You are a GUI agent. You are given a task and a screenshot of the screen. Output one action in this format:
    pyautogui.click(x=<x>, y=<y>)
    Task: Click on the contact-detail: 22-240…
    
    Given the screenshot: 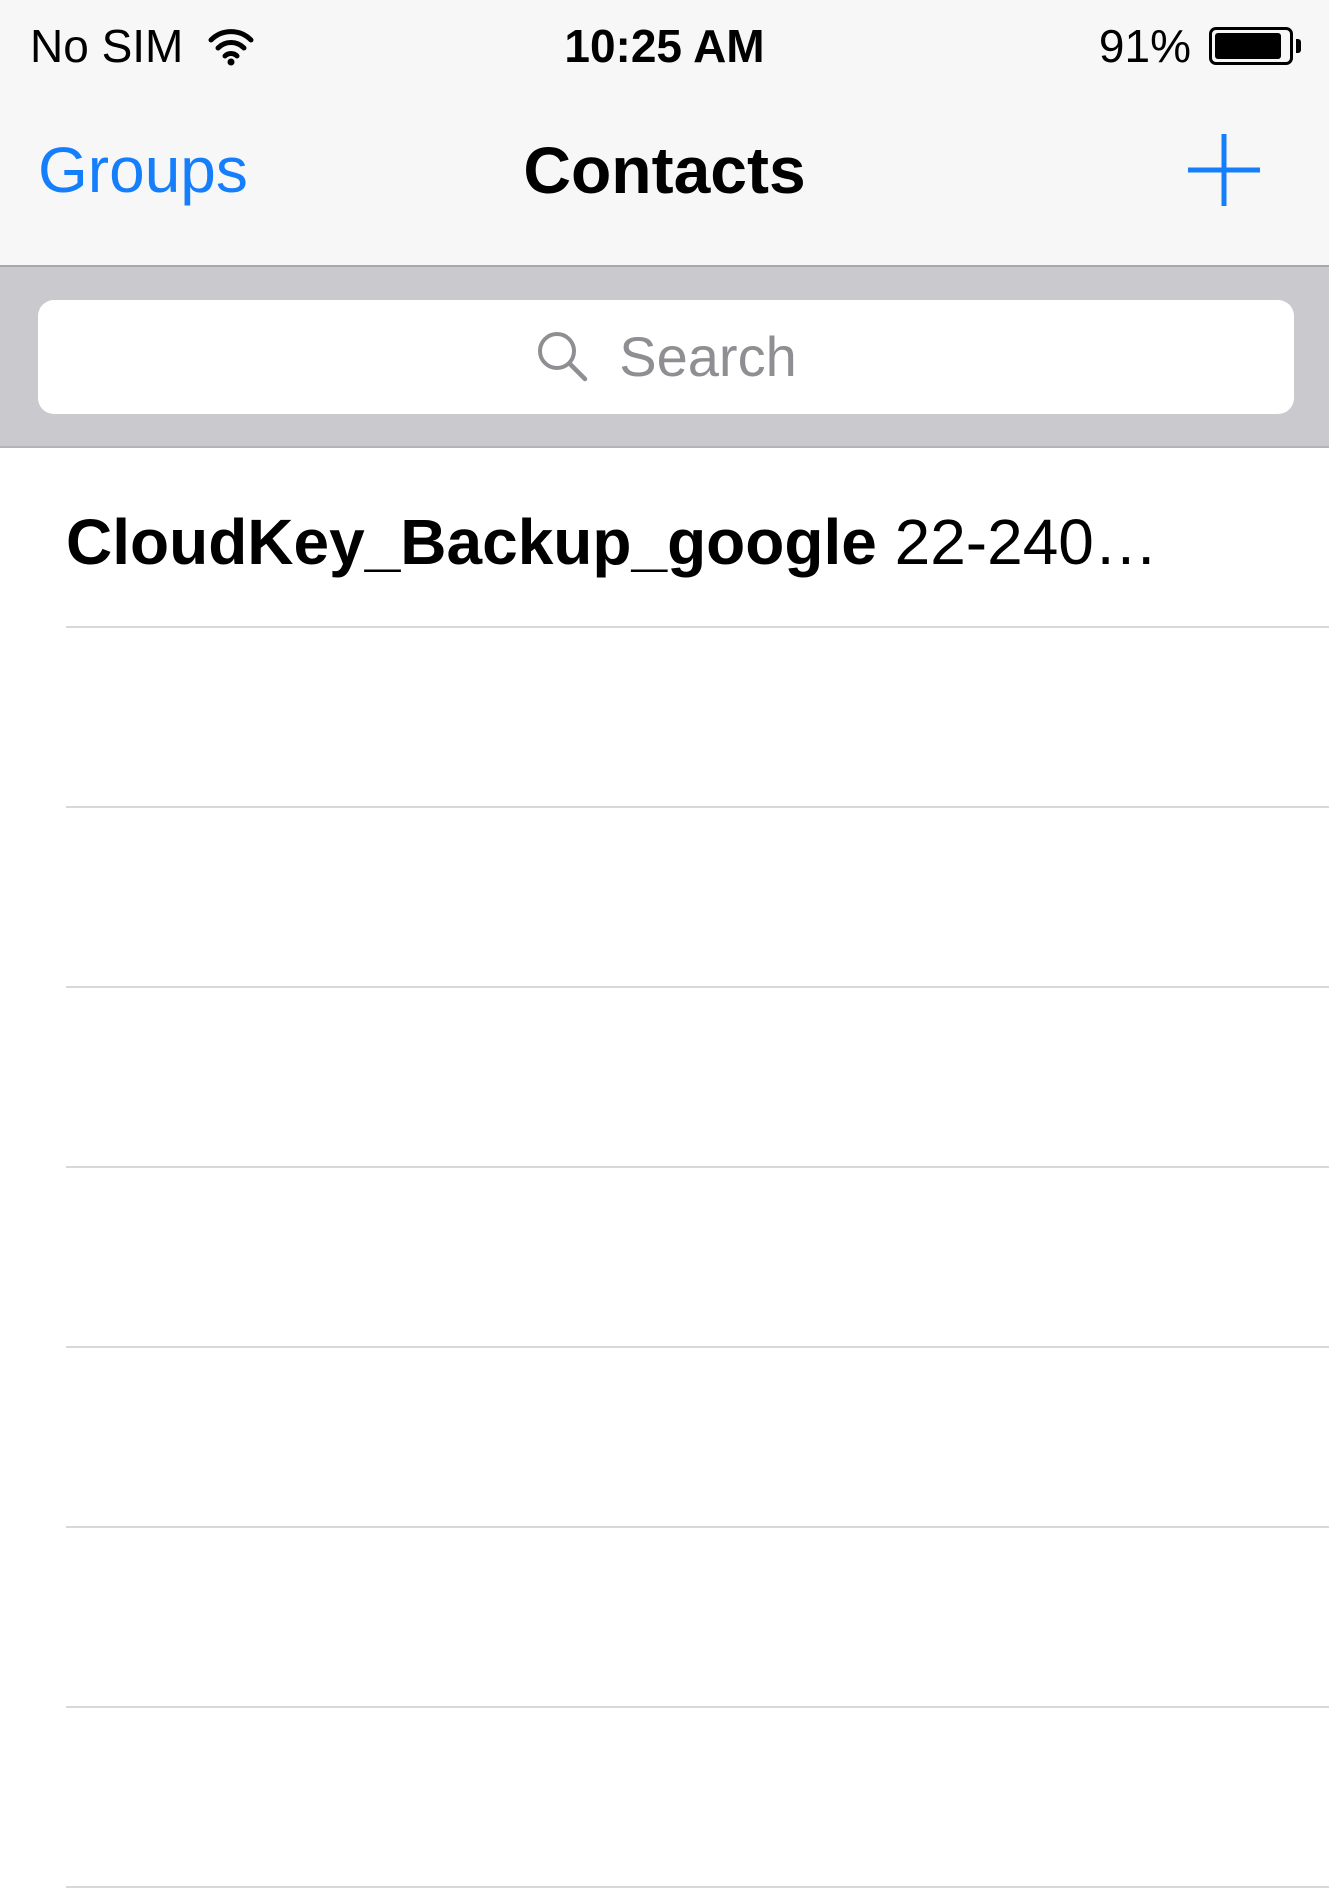 What is the action you would take?
    pyautogui.click(x=1026, y=542)
    